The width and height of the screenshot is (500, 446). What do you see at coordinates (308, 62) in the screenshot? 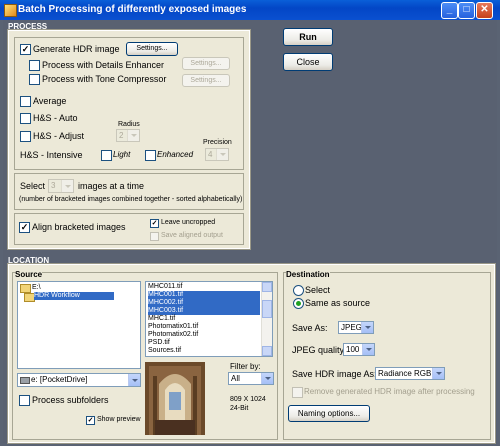
I see `close-button: Close` at bounding box center [308, 62].